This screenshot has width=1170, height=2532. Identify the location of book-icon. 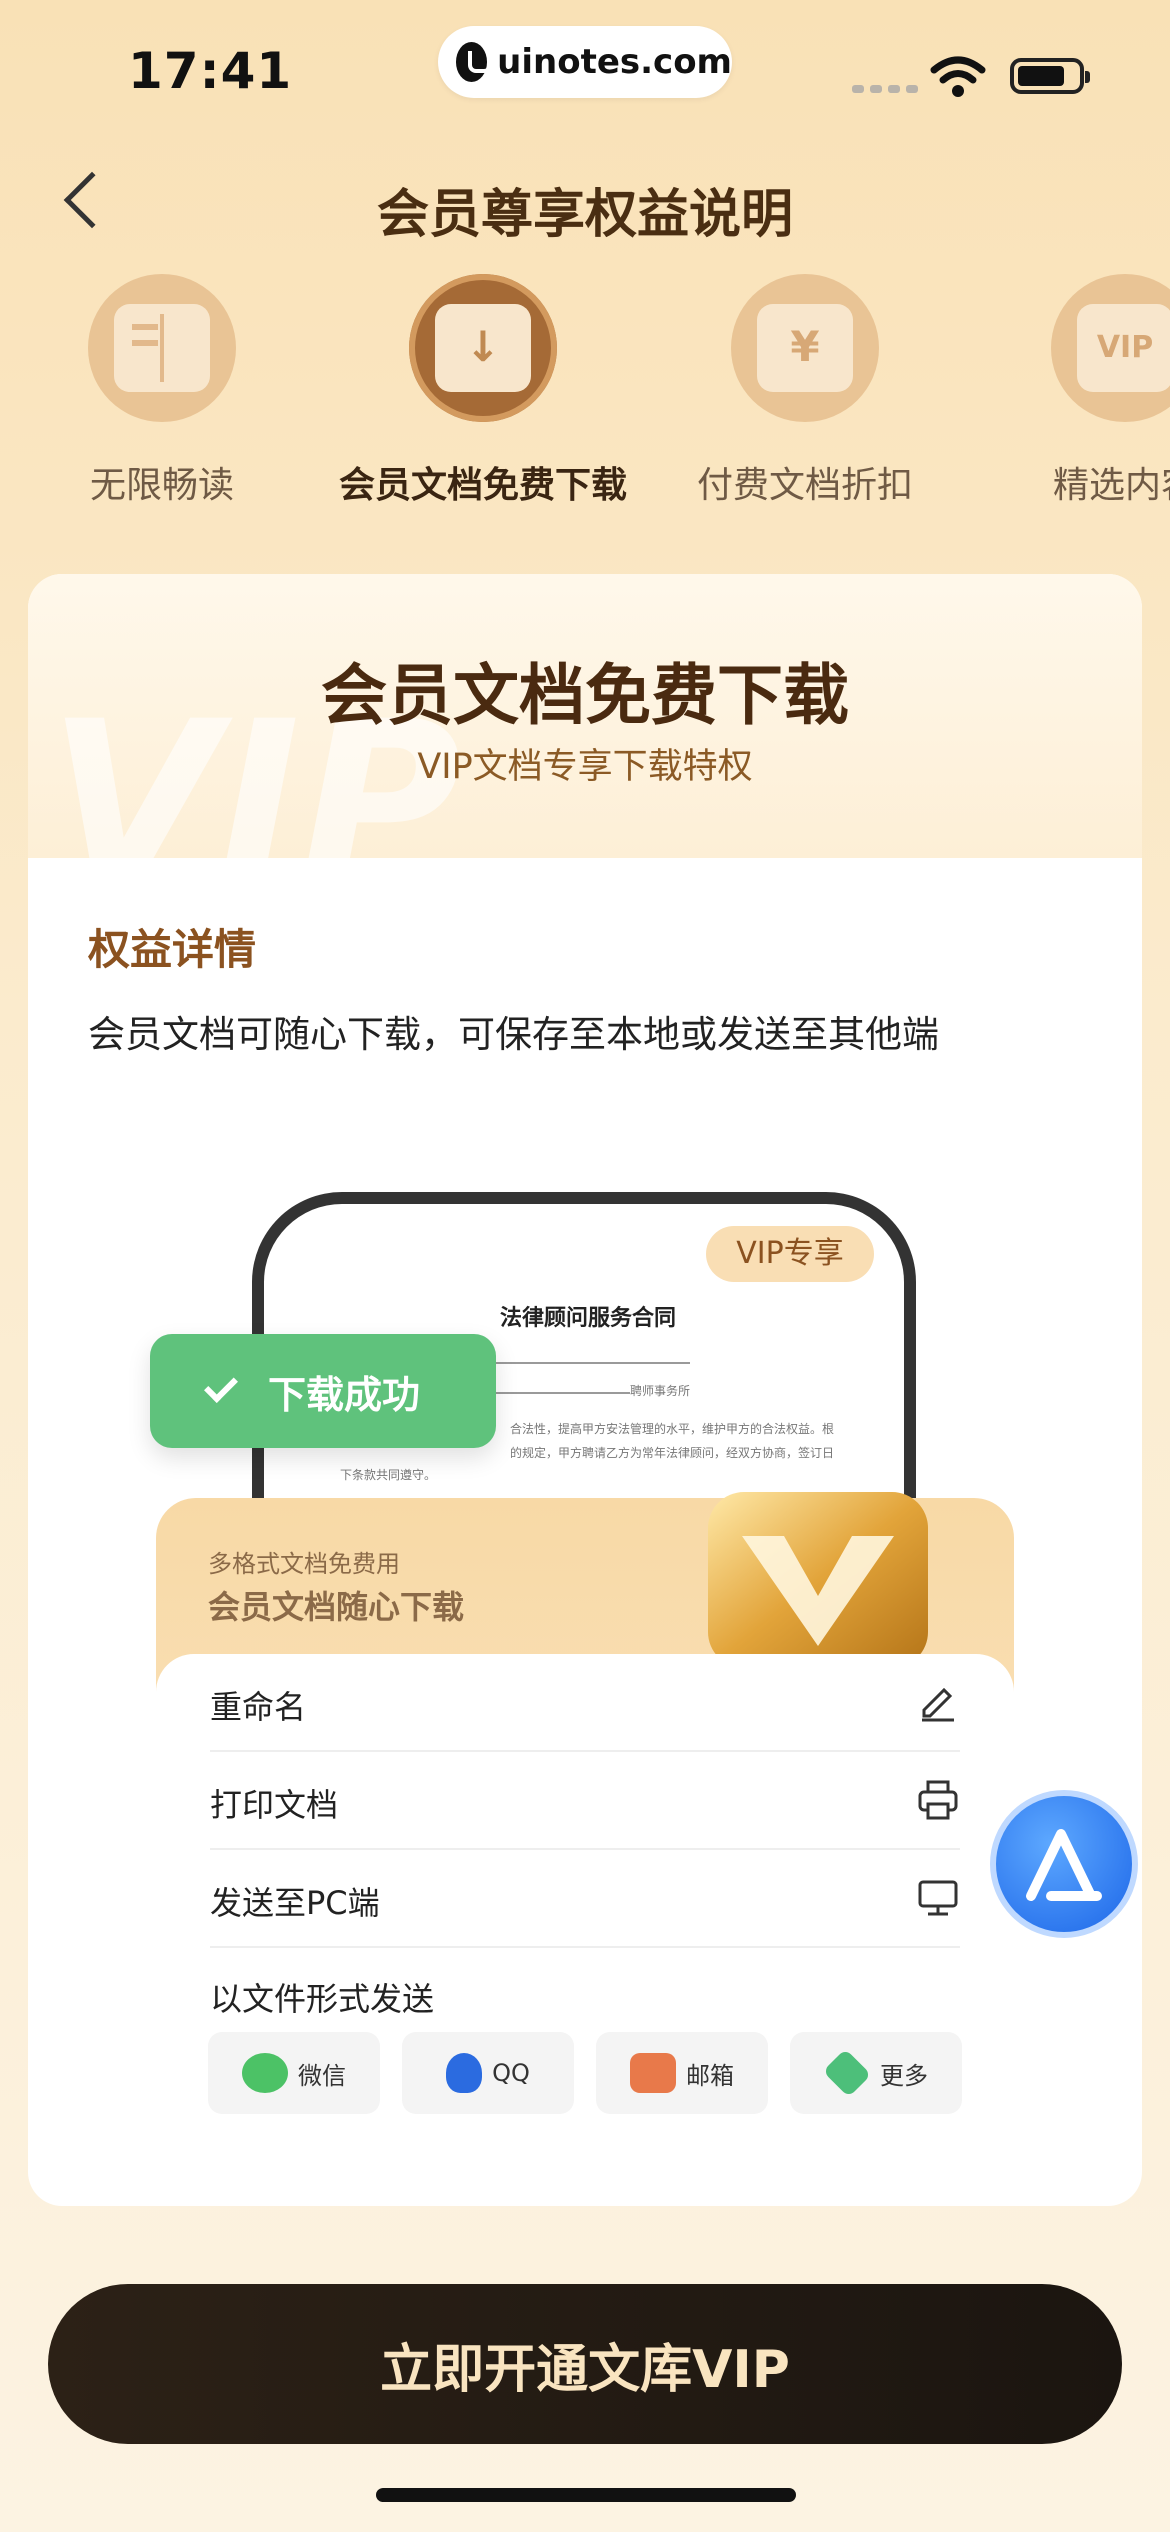
(162, 348).